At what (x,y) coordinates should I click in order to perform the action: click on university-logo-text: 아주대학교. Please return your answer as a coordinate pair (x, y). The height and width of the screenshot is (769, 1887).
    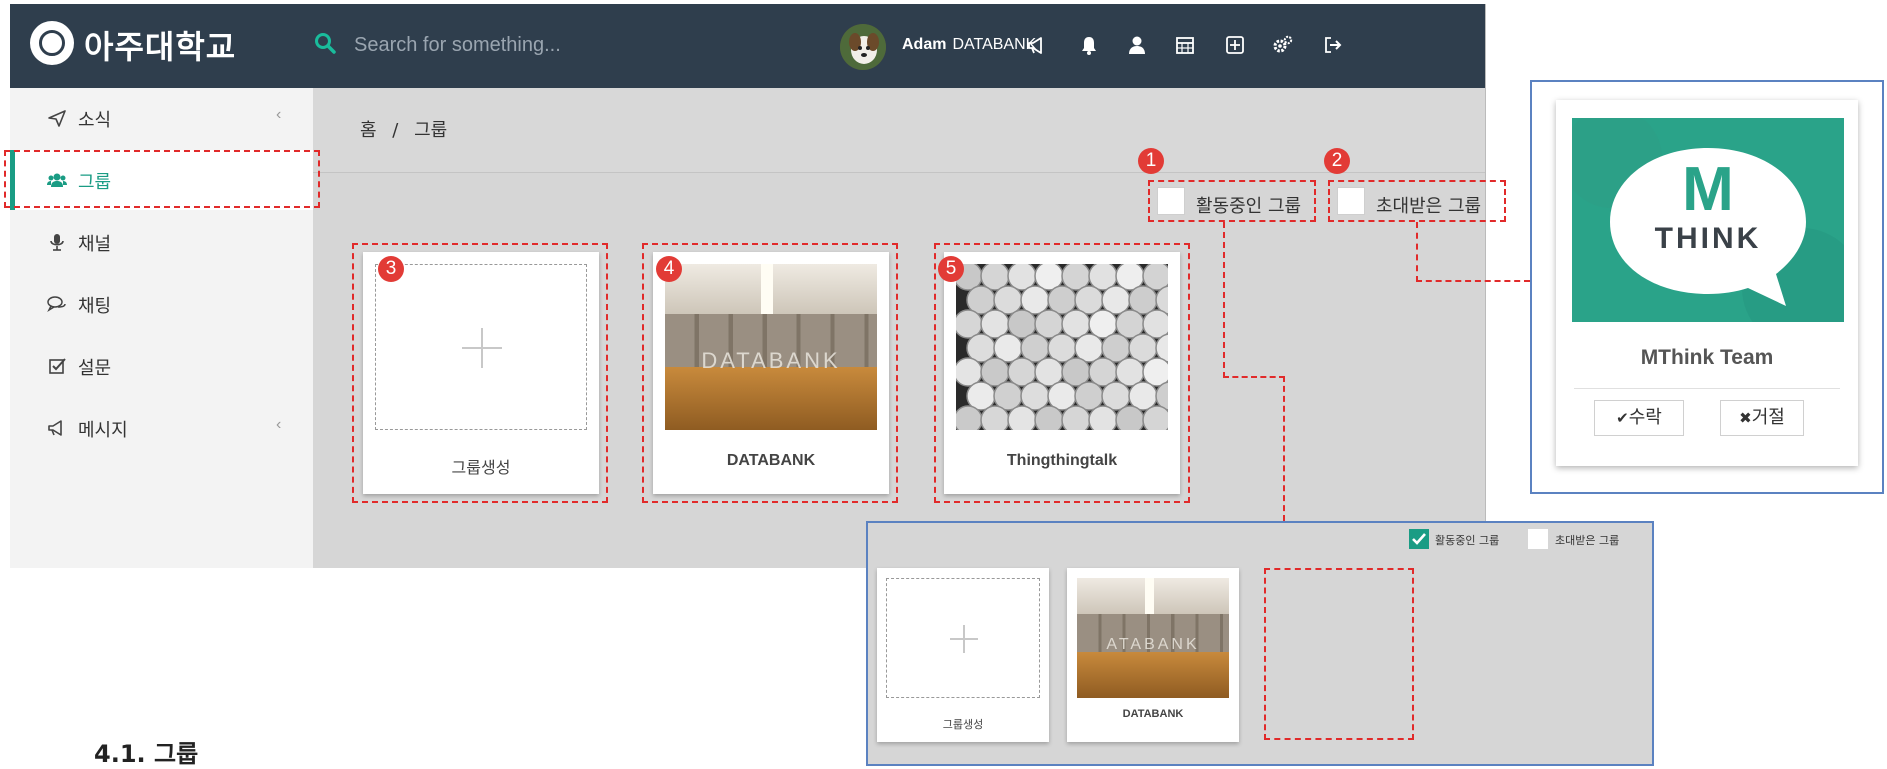
    Looking at the image, I should click on (160, 45).